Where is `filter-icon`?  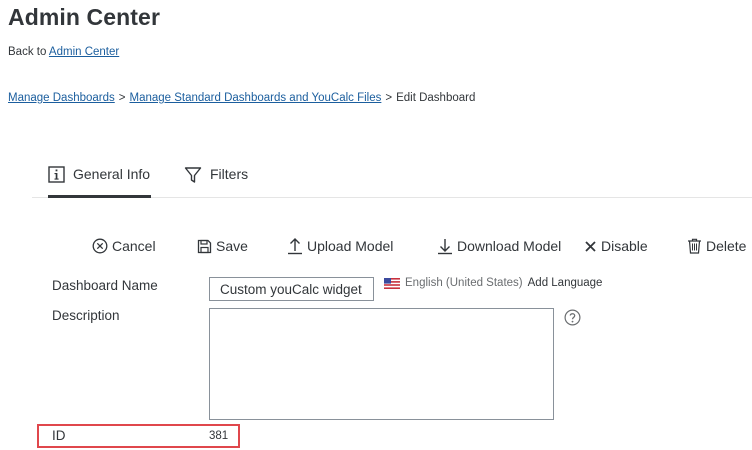
filter-icon is located at coordinates (193, 175).